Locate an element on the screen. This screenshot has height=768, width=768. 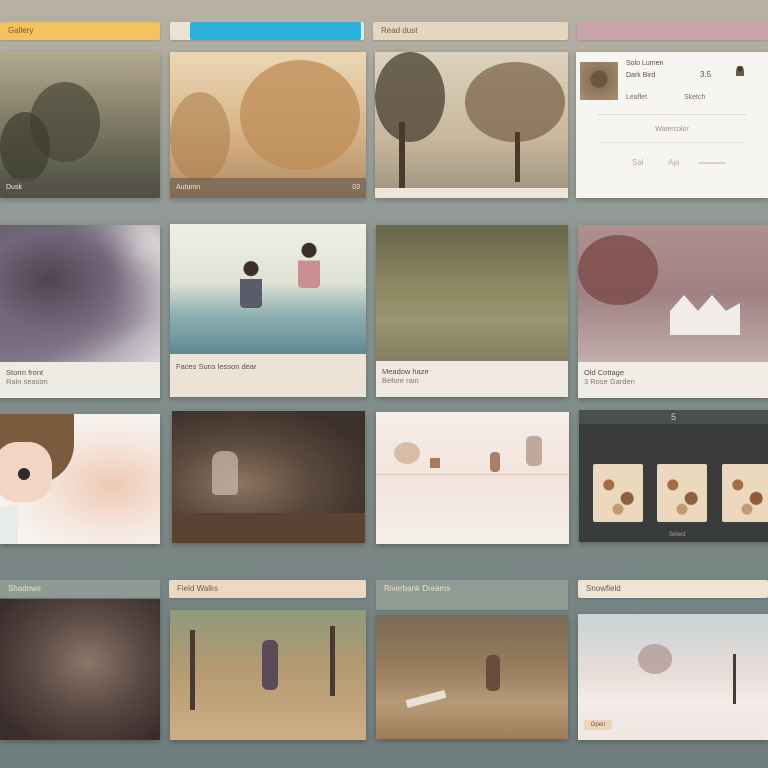
dark-sticker-panel: 5 Select is located at coordinates (673, 476).